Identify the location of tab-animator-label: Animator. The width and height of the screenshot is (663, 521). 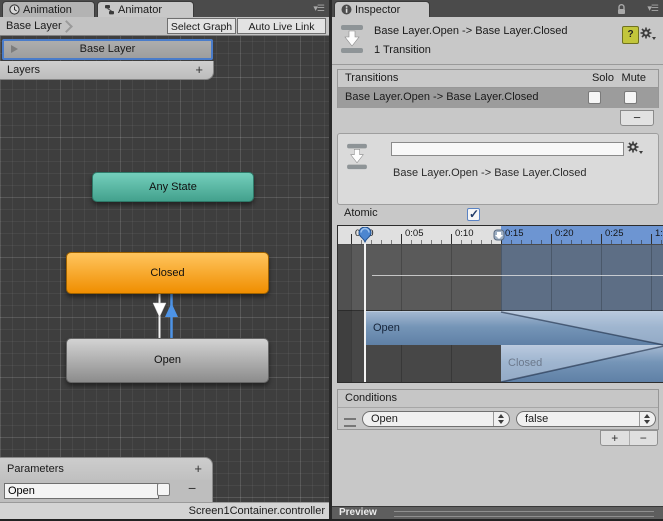
(140, 9).